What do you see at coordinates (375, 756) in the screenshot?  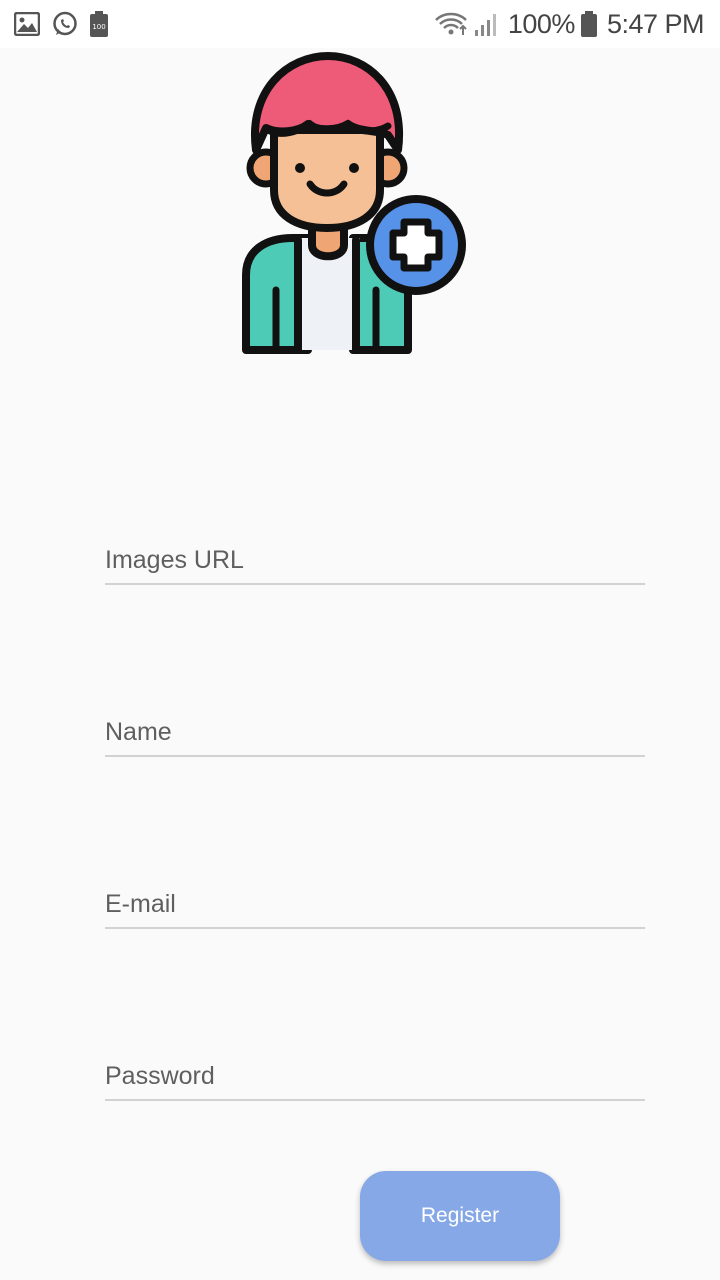 I see `name-underline` at bounding box center [375, 756].